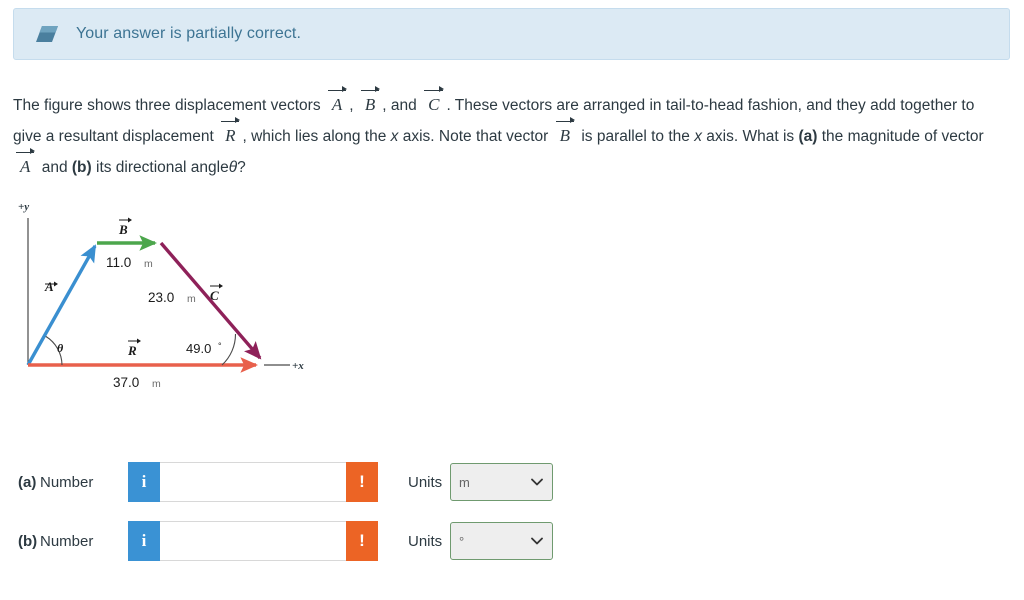 Image resolution: width=1024 pixels, height=600 pixels. I want to click on vector-c-label: C, so click(216, 293).